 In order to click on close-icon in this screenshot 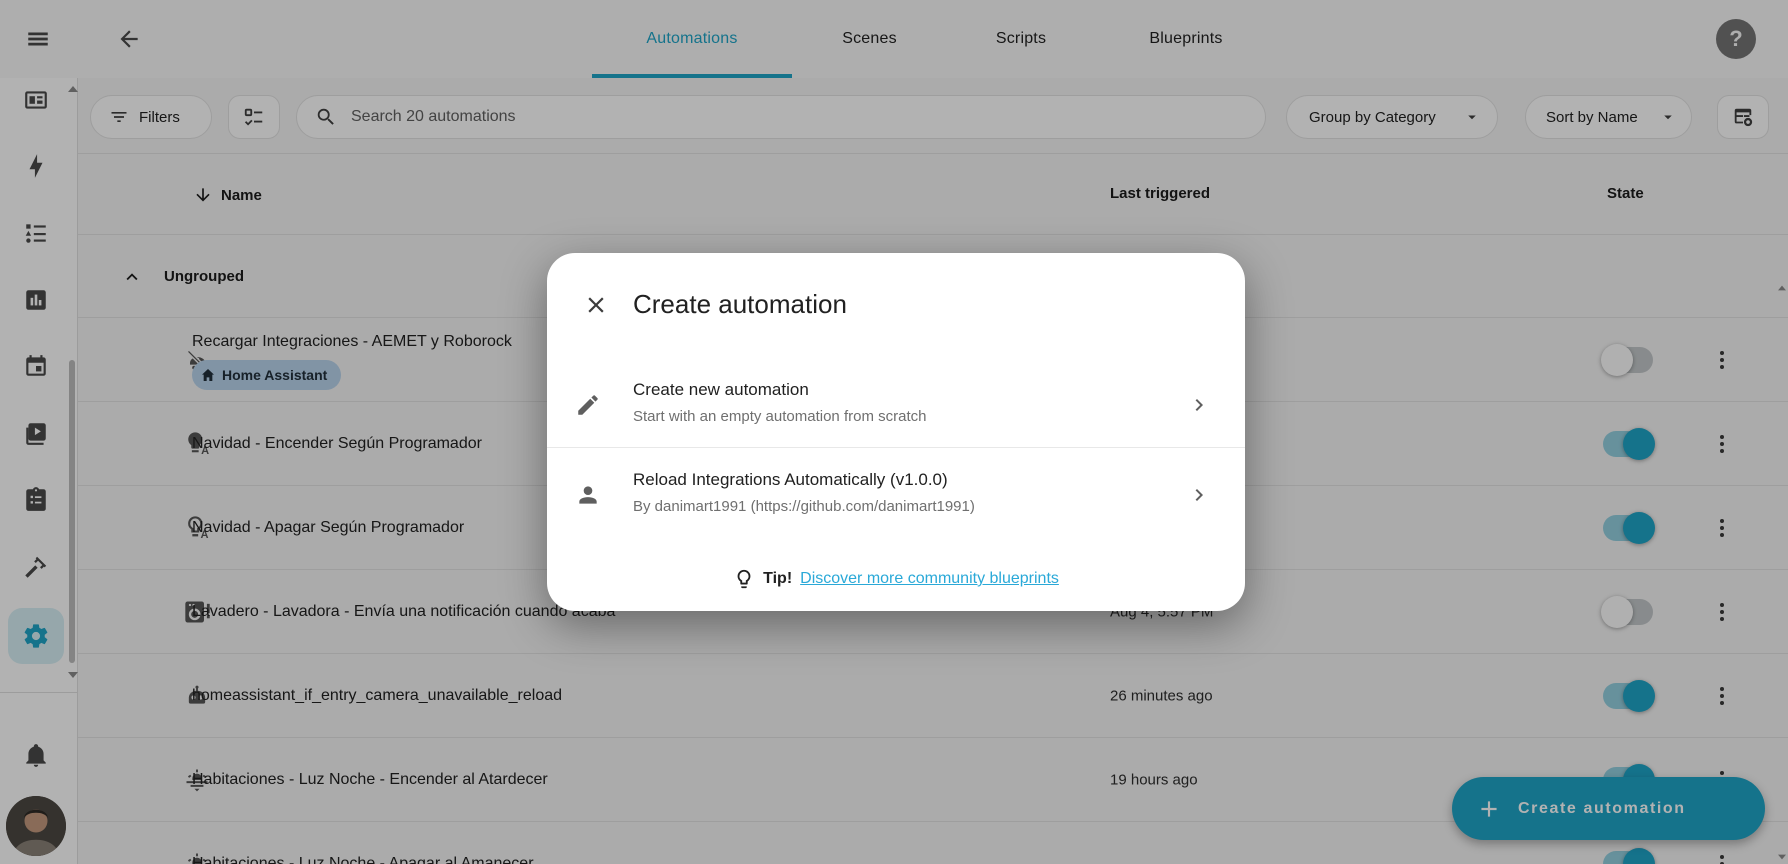, I will do `click(596, 305)`.